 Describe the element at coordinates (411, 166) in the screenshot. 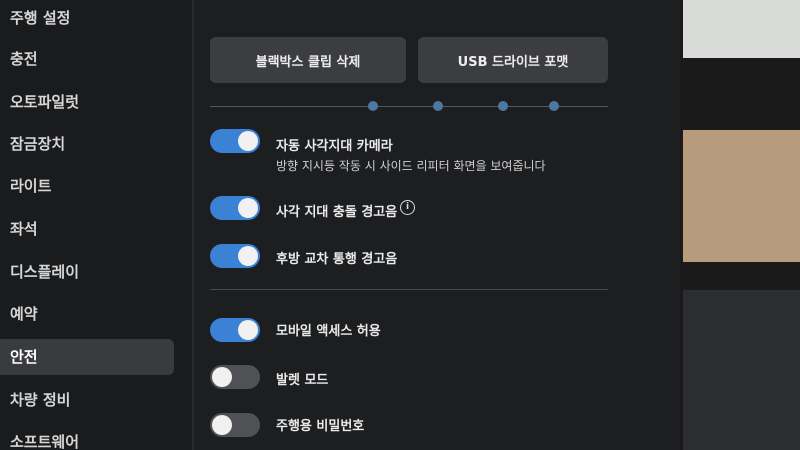

I see `blind-spot-camera-description: 방향 지시등 작동 시 사이드 리피터 화면을 보여줍니다` at that location.